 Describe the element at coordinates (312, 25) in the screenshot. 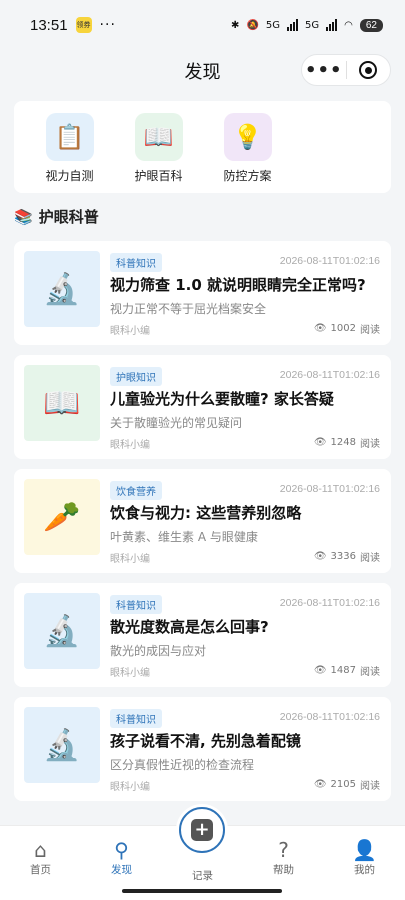

I see `network-label-2: 5G` at that location.